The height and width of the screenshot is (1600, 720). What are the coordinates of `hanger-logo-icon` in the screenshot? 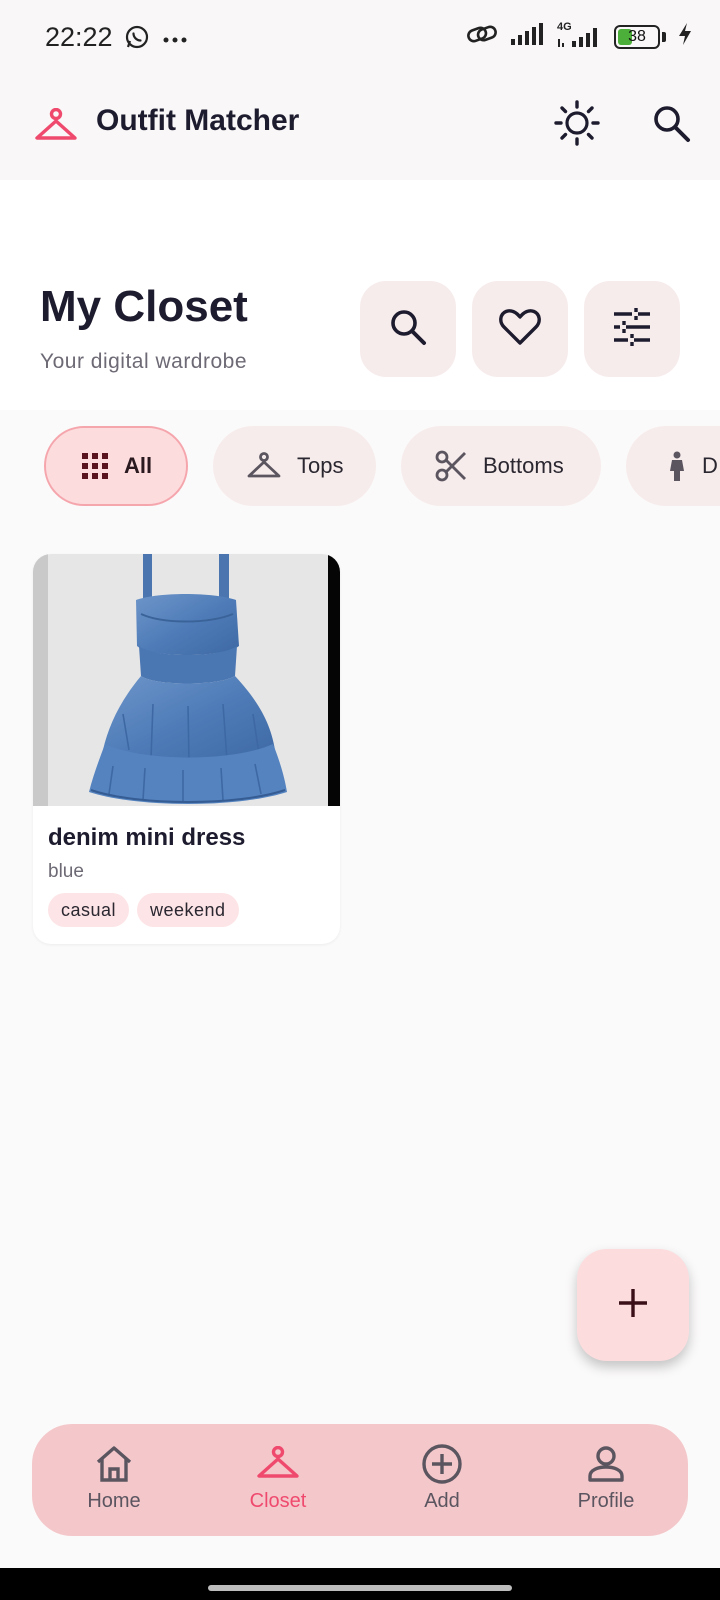 It's located at (56, 128).